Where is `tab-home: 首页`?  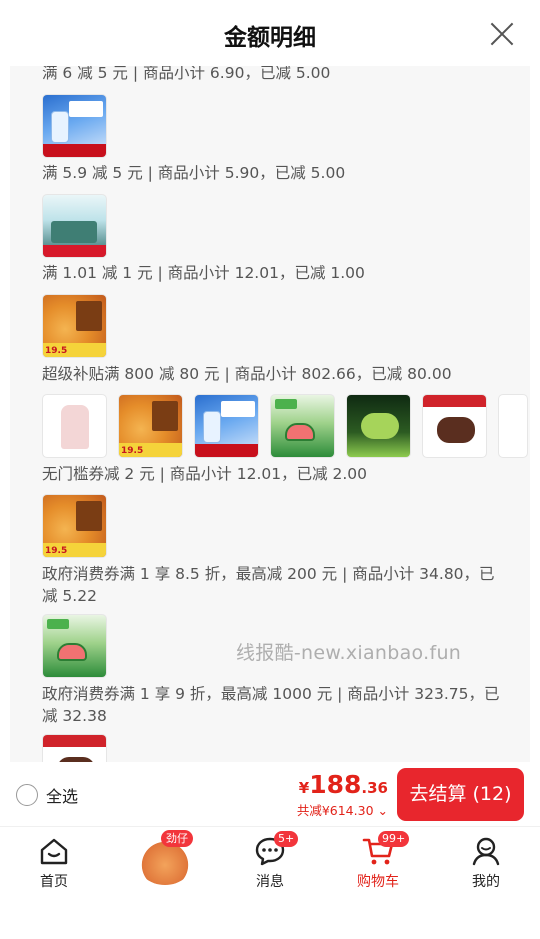
tab-home: 首页 is located at coordinates (54, 864).